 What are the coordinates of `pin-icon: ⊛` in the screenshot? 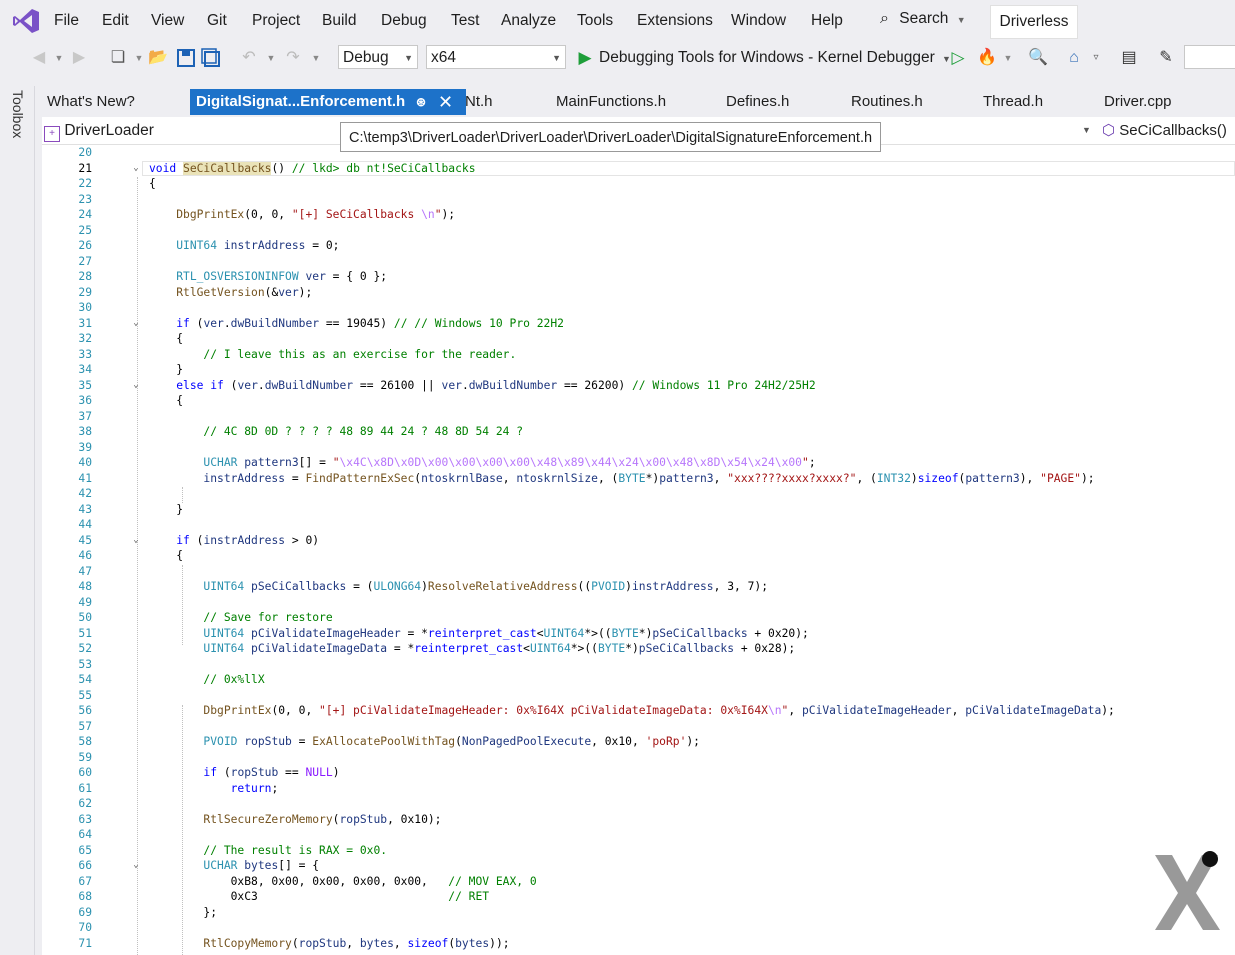 It's located at (421, 102).